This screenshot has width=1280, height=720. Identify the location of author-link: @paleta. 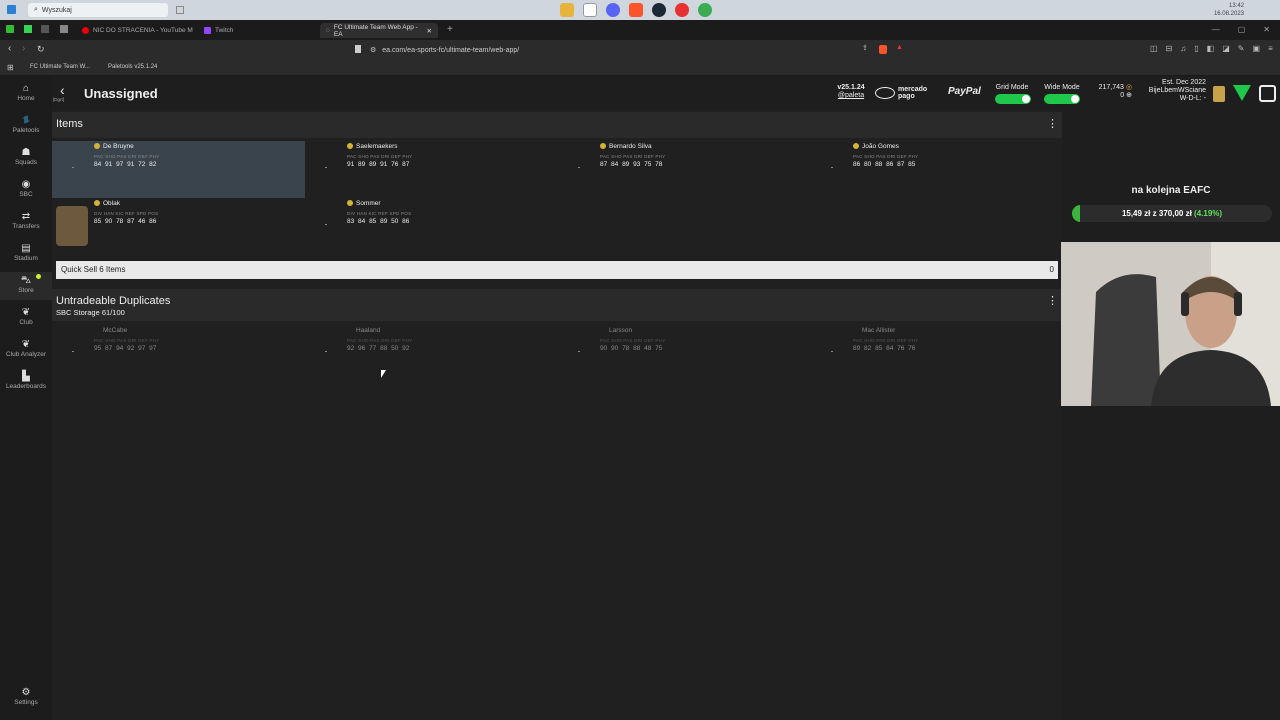
(851, 96).